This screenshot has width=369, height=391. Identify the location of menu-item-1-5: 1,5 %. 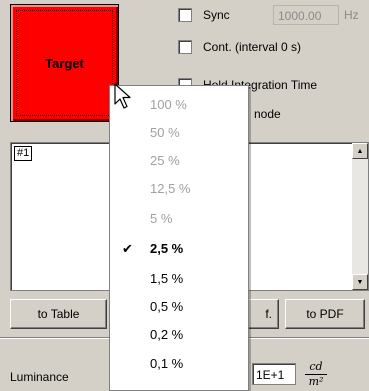
(179, 279).